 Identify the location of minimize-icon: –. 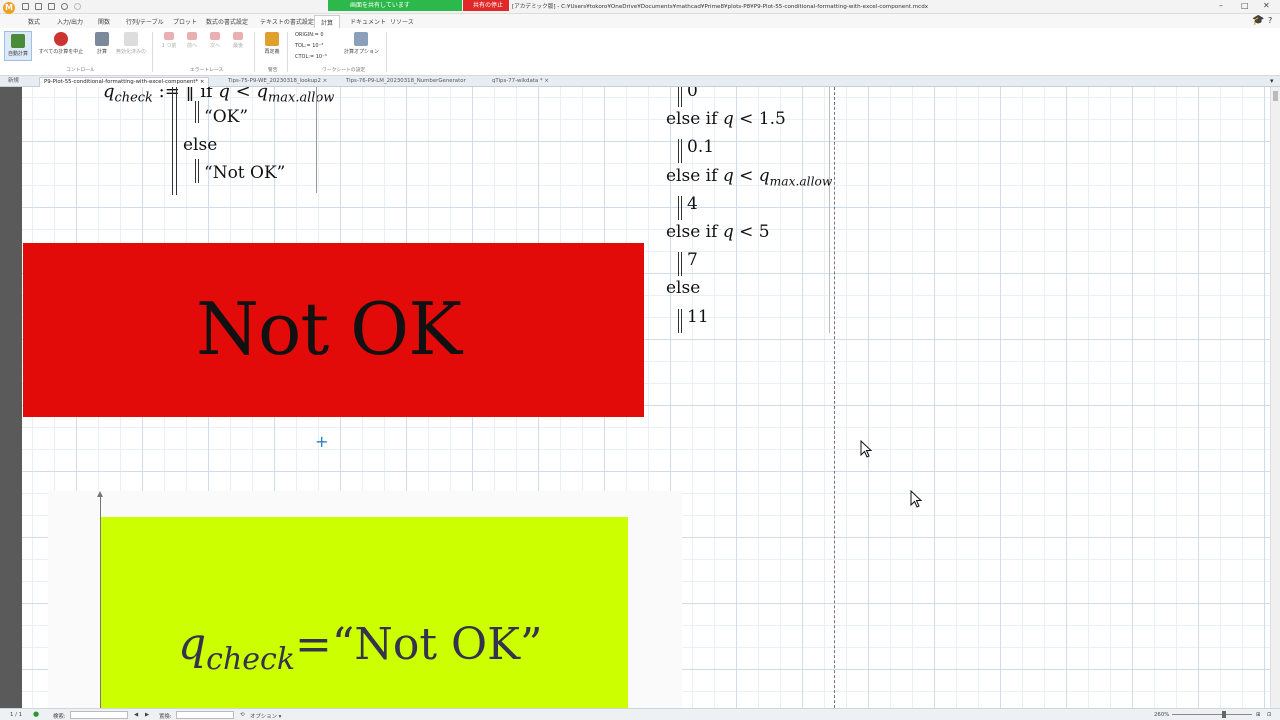
(1221, 5).